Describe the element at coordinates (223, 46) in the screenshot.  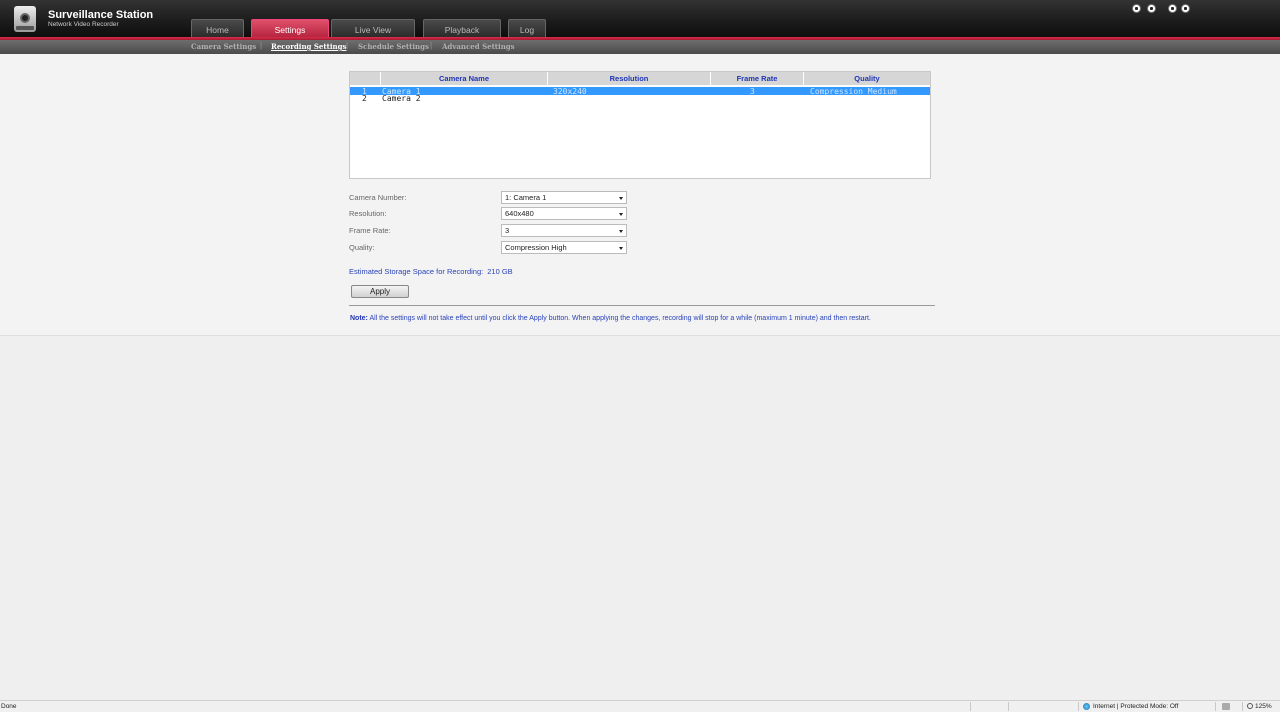
I see `subnav-camera-settings: Camera Settings` at that location.